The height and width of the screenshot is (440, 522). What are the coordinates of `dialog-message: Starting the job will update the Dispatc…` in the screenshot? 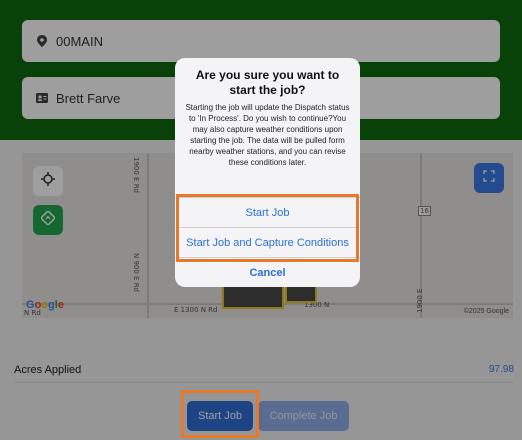 It's located at (267, 135).